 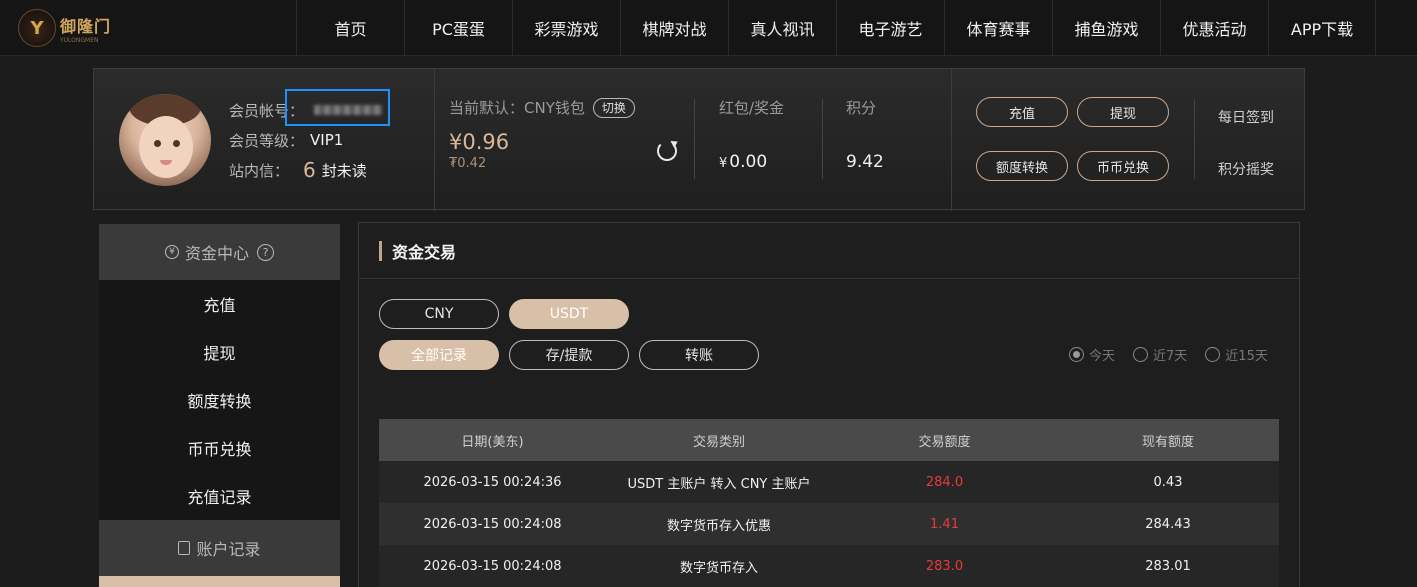 I want to click on level-label: 会员等级：, so click(x=267, y=140).